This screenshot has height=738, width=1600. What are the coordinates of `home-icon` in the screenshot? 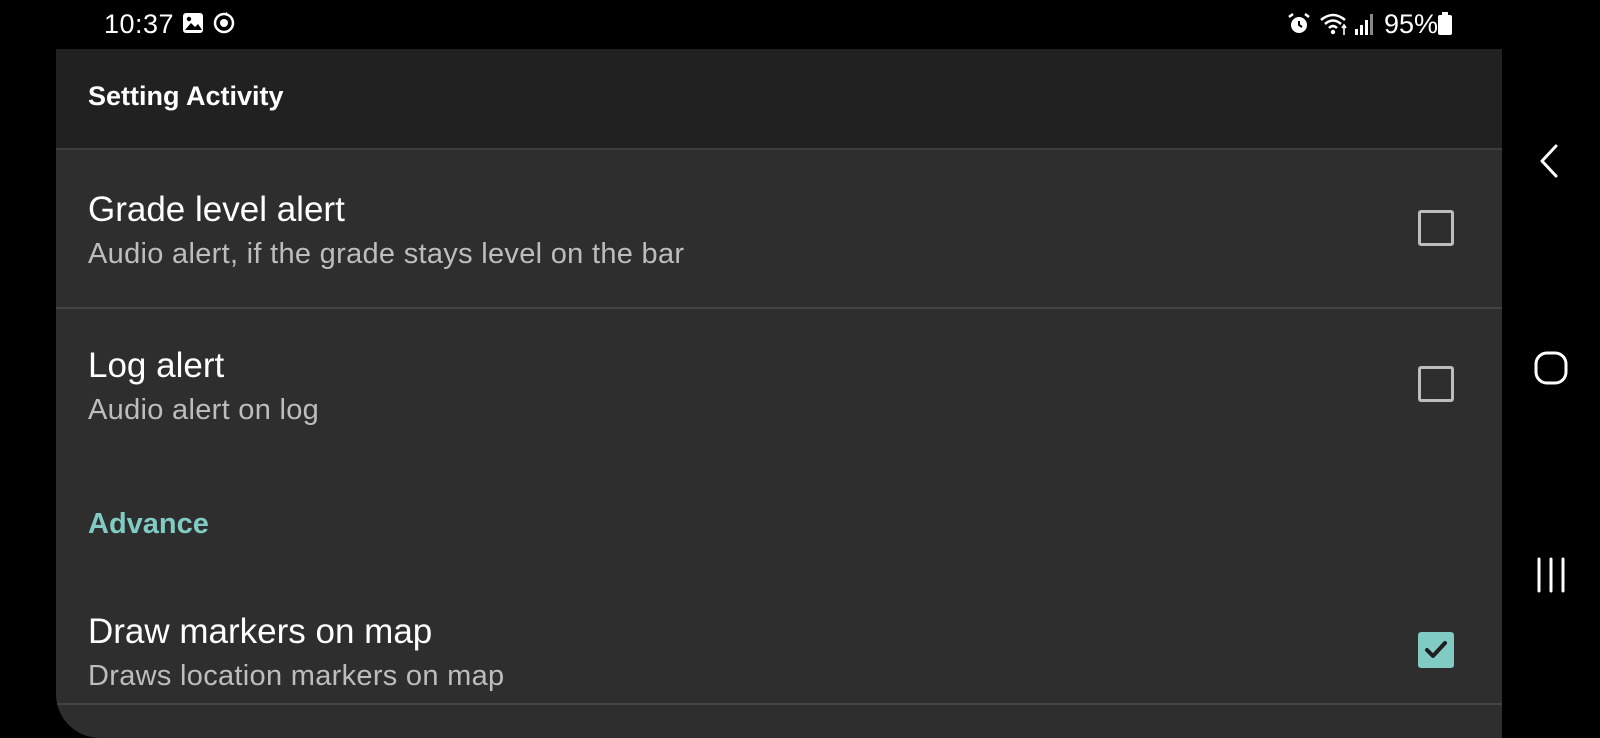 It's located at (1551, 368).